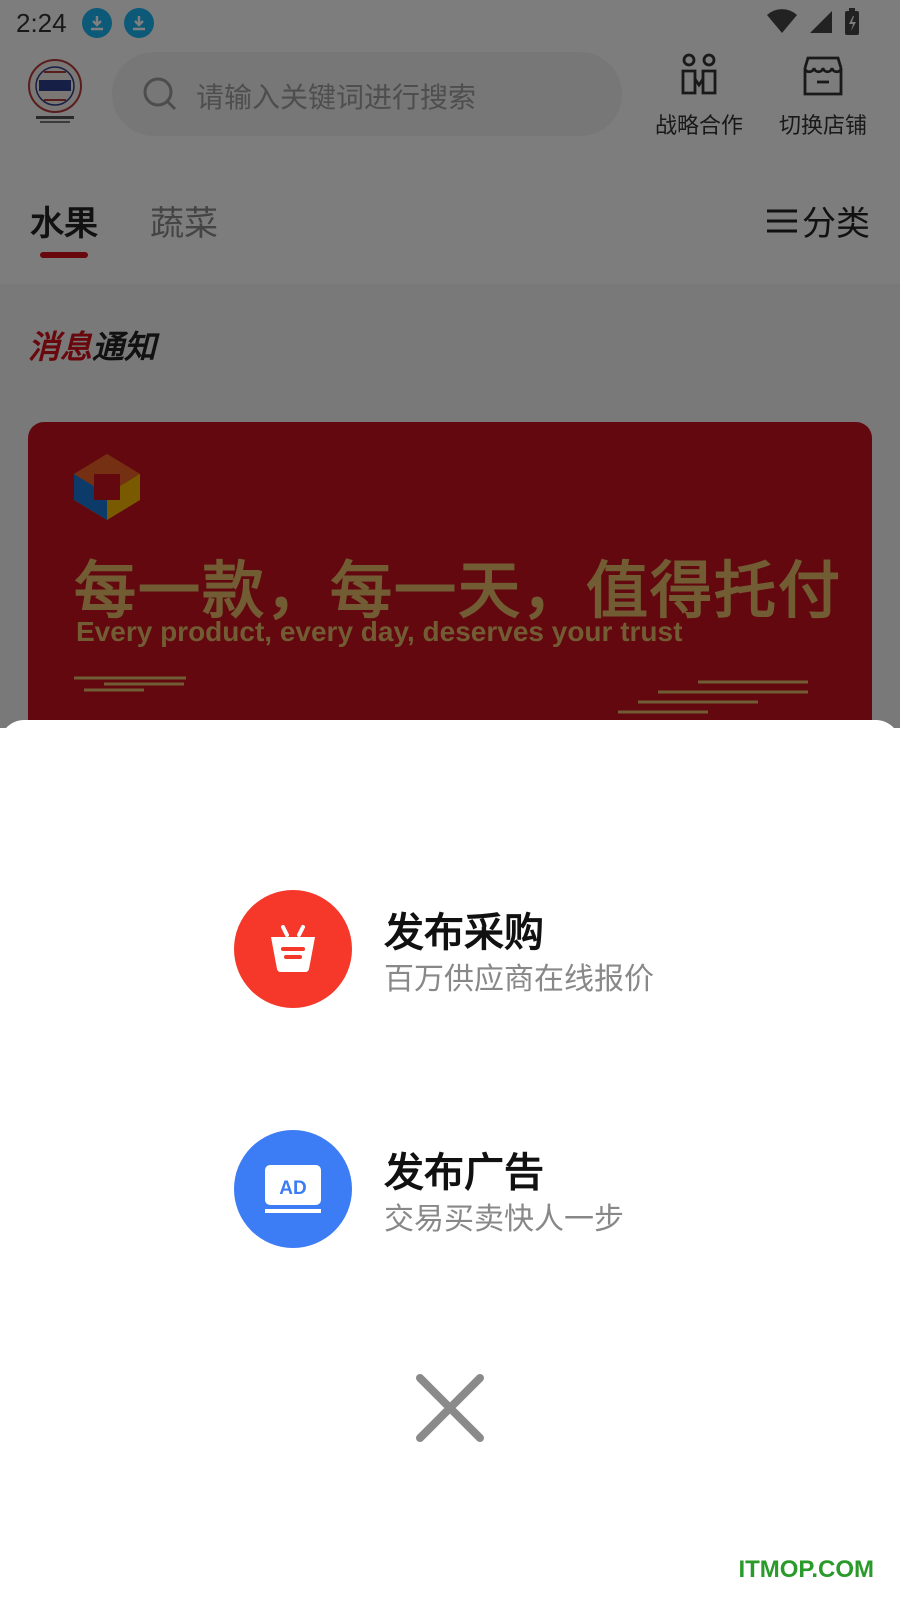 This screenshot has height=1600, width=900. I want to click on close-icon, so click(450, 1408).